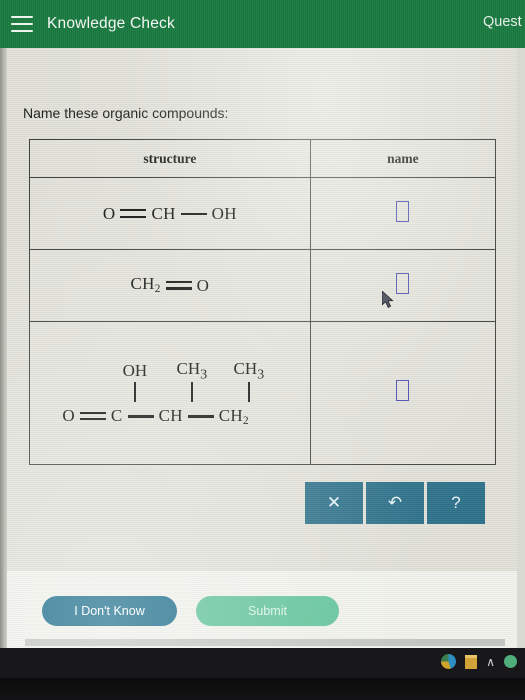 The height and width of the screenshot is (700, 525). I want to click on footer-divider, so click(265, 642).